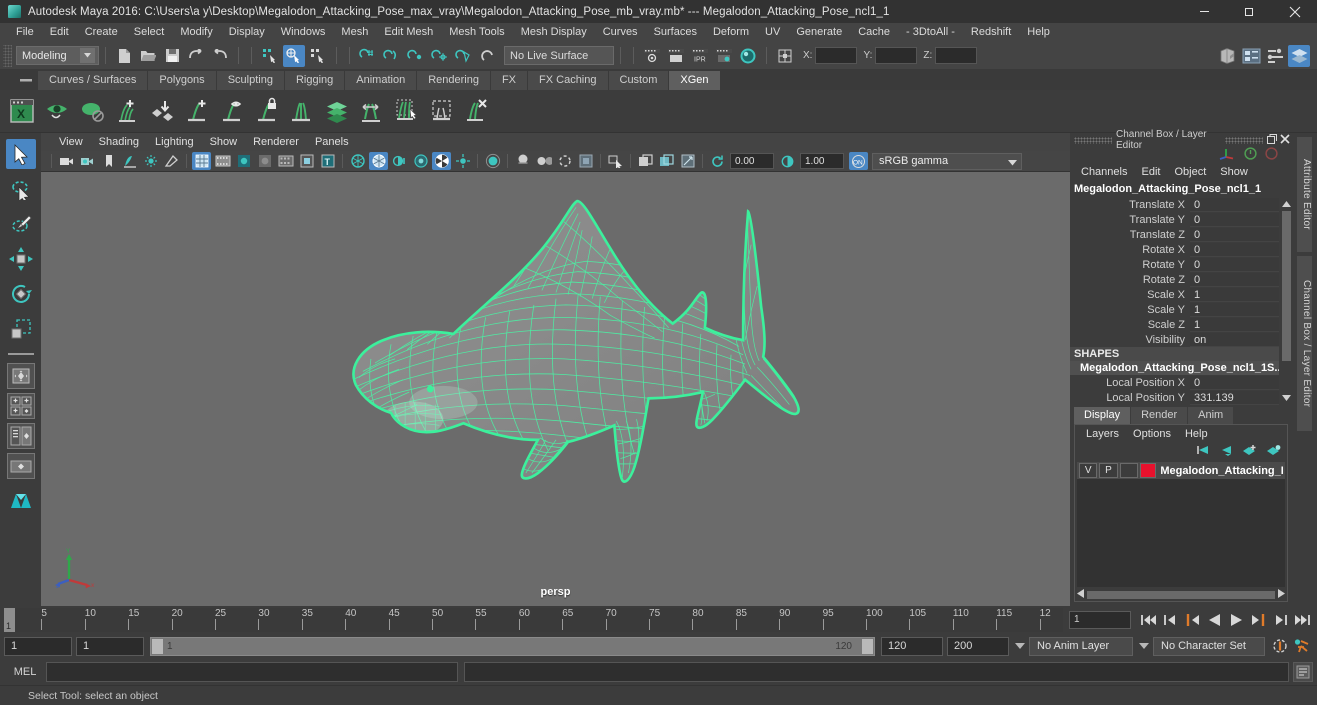  I want to click on coord-field-y, so click(896, 55).